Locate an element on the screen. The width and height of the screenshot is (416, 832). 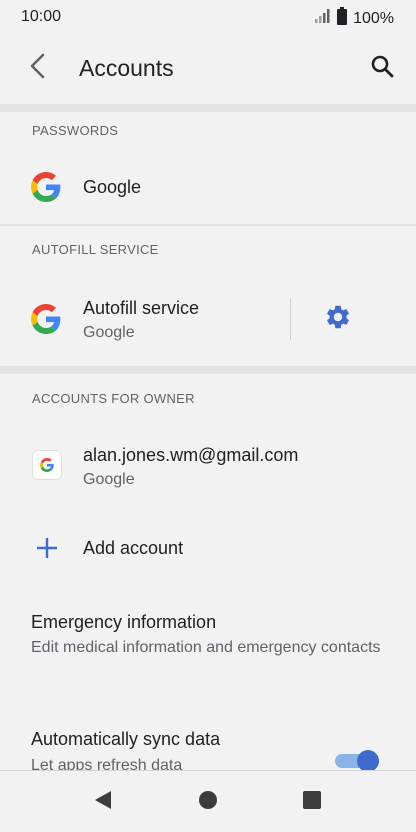
auto-sync-subtitle: Let apps refresh data is located at coordinates (107, 763).